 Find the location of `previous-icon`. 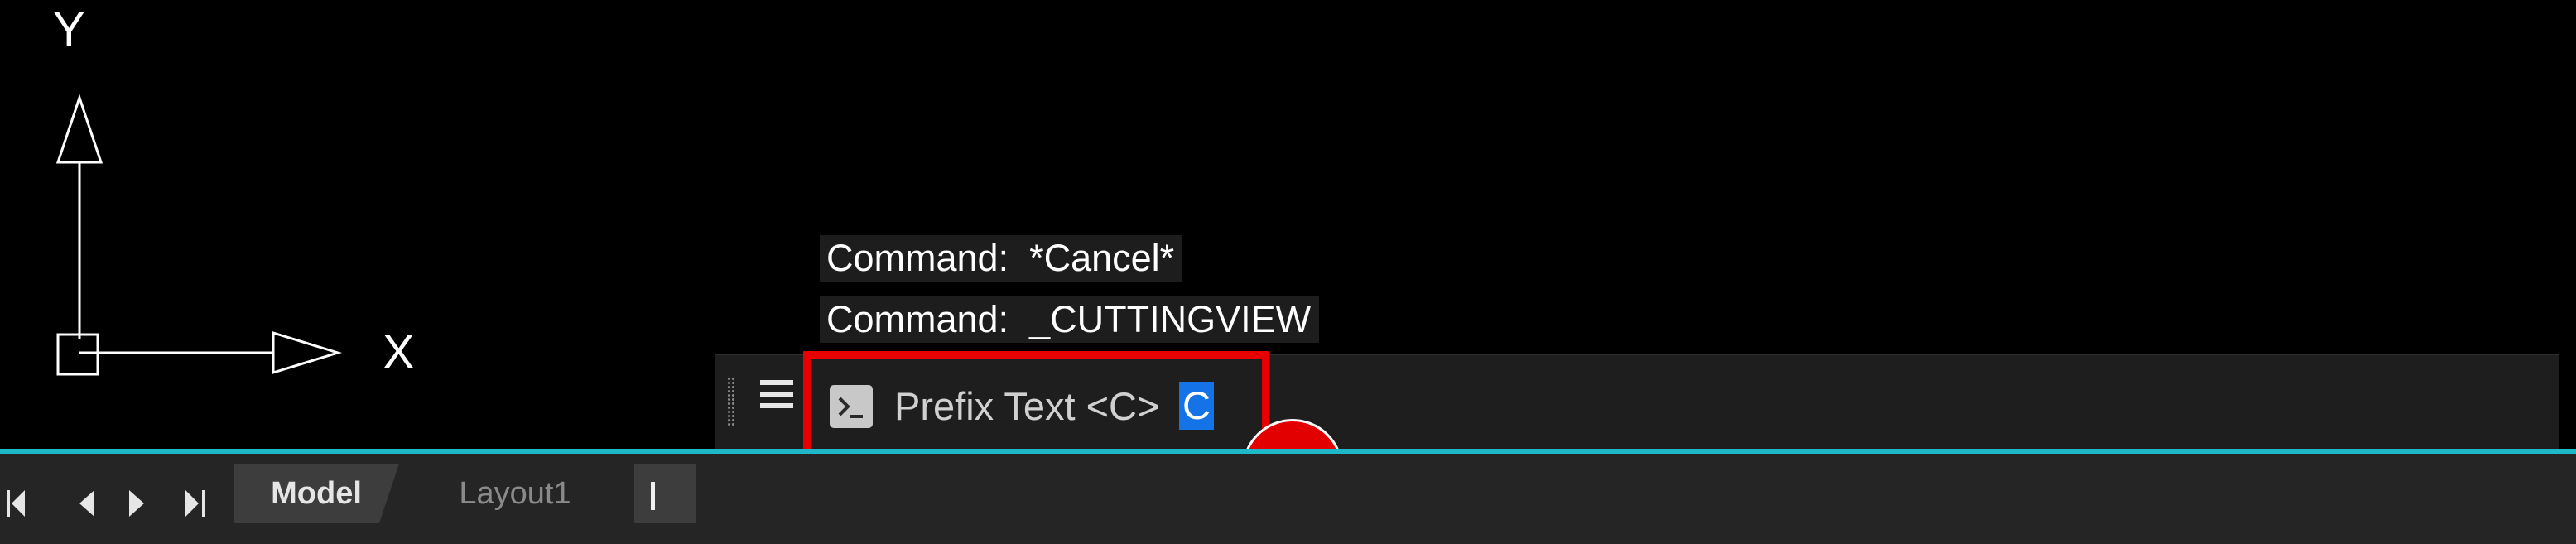

previous-icon is located at coordinates (86, 503).